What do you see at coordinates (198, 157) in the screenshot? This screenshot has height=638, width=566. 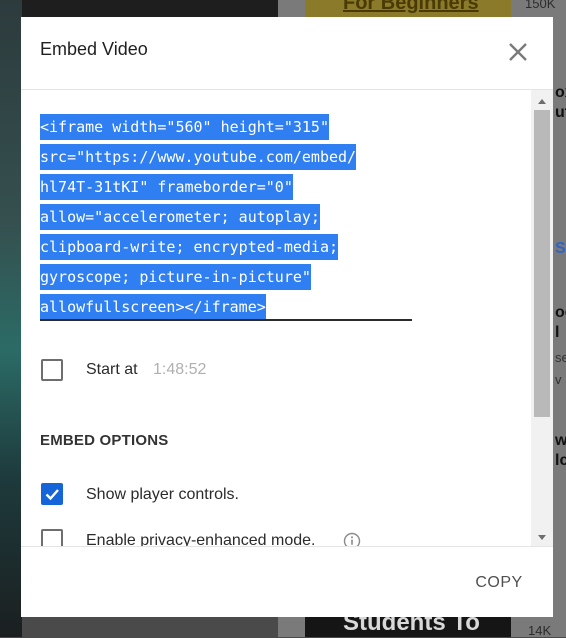 I see `embed-code-line: src="https://www.youtube.com/embed/` at bounding box center [198, 157].